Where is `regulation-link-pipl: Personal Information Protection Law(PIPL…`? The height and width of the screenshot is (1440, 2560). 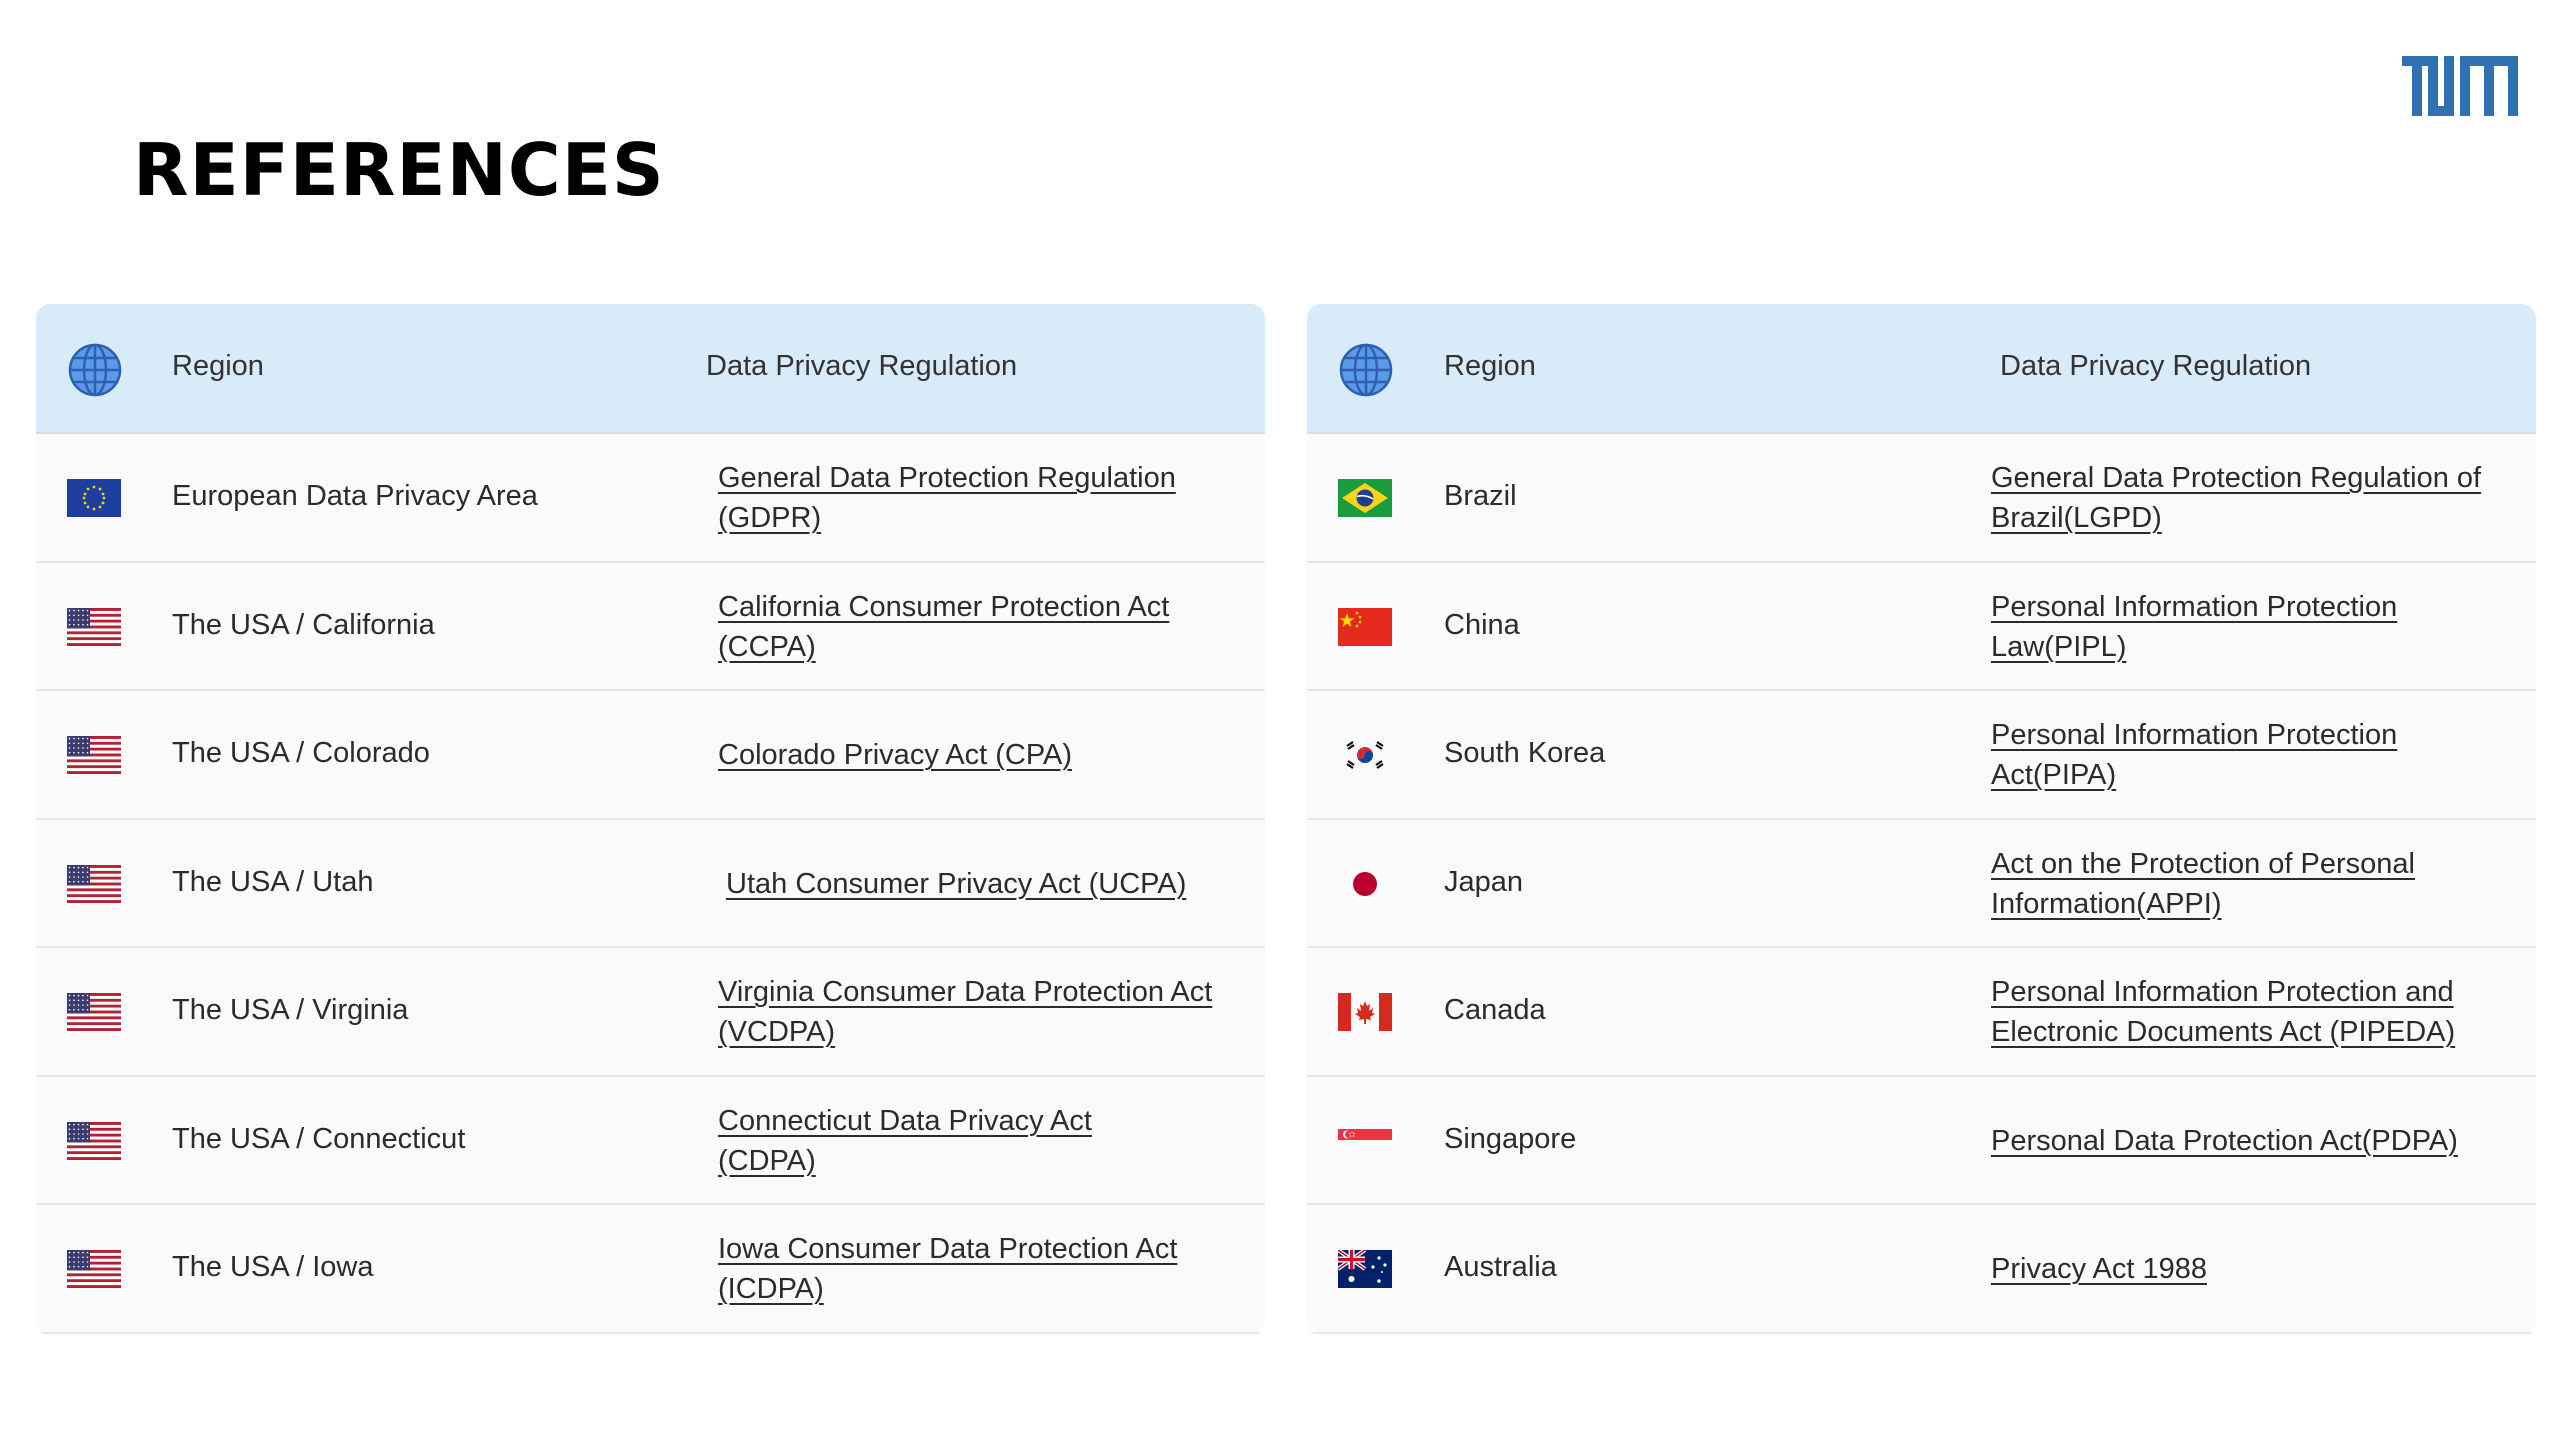 regulation-link-pipl: Personal Information Protection Law(PIPL… is located at coordinates (2211, 627).